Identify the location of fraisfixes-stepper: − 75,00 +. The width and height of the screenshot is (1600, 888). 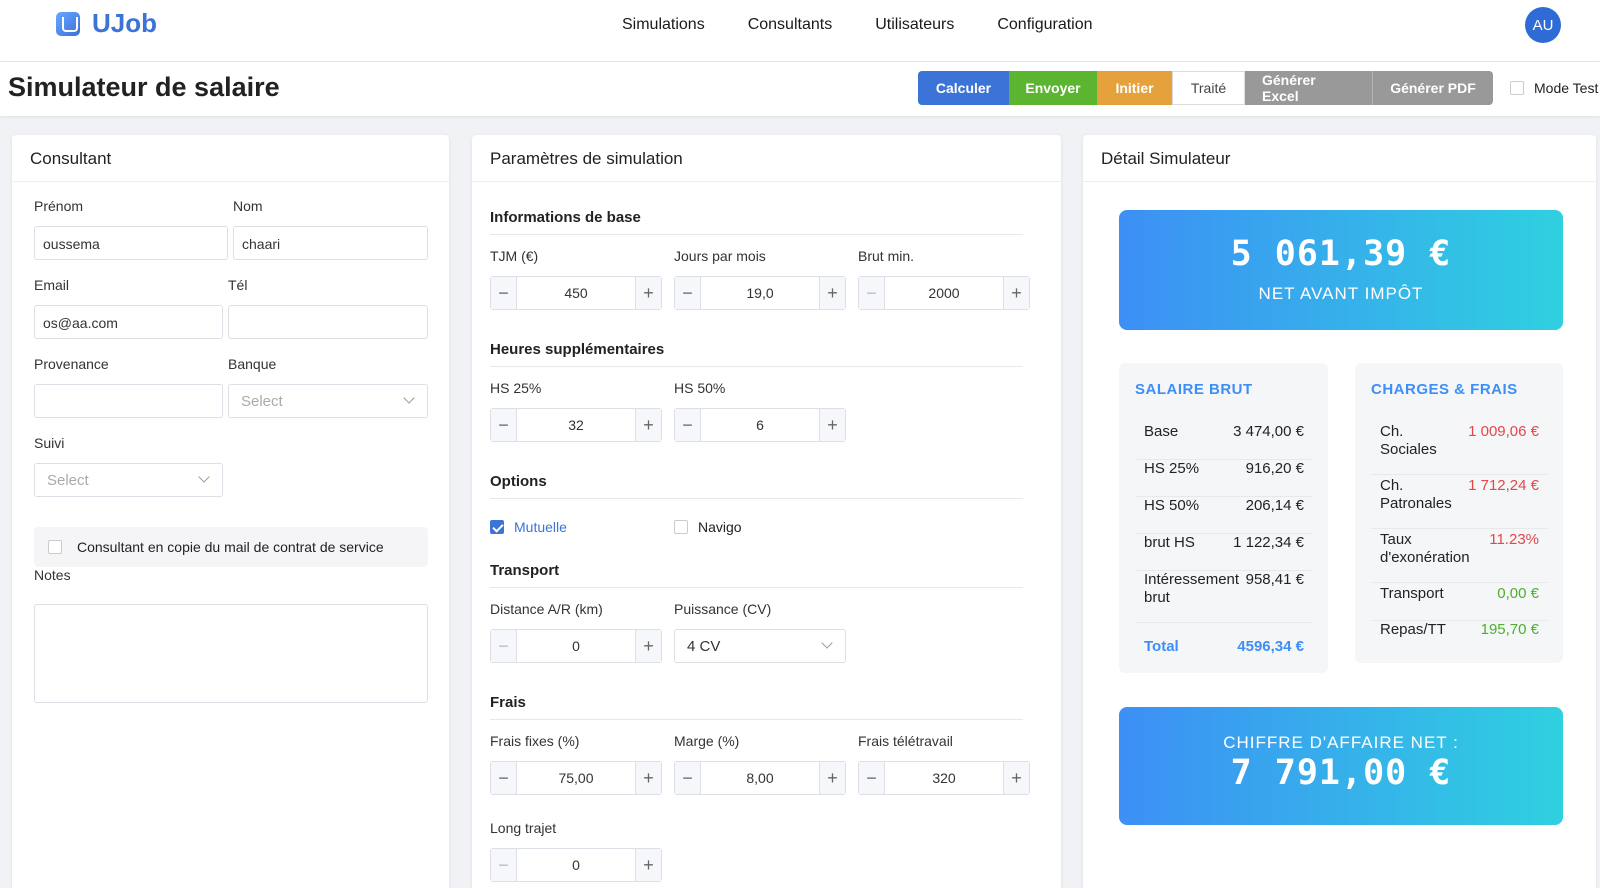
(576, 778).